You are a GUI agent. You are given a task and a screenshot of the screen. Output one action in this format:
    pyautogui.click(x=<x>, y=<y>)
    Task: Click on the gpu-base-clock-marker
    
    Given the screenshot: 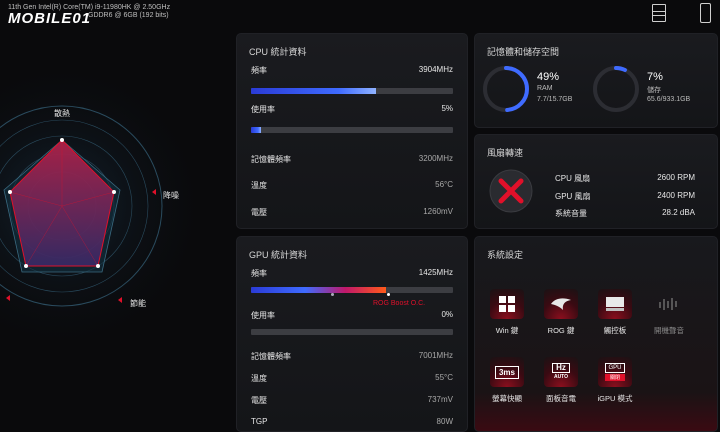 What is the action you would take?
    pyautogui.click(x=332, y=294)
    